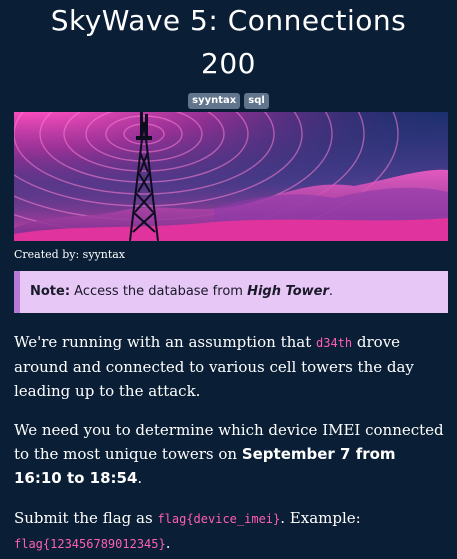  Describe the element at coordinates (256, 101) in the screenshot. I see `tag-sql: sql` at that location.